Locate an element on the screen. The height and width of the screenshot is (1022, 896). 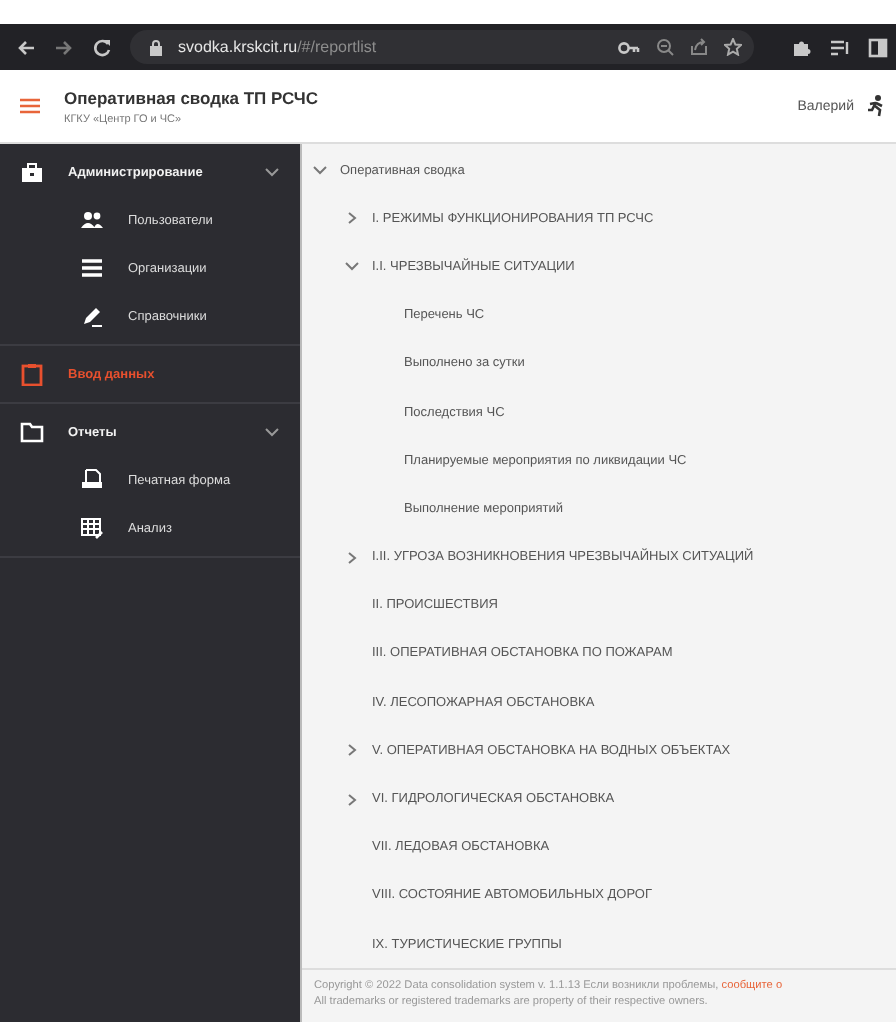
forward-arrow-icon is located at coordinates (64, 47).